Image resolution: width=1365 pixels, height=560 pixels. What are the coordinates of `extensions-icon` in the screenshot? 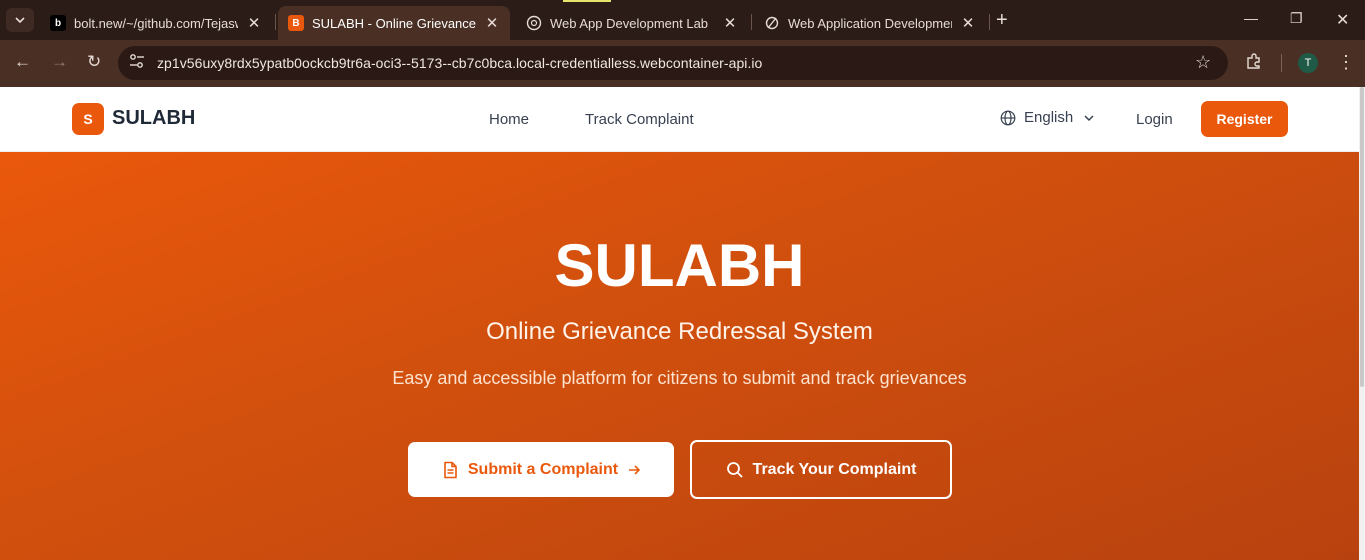 It's located at (1254, 63).